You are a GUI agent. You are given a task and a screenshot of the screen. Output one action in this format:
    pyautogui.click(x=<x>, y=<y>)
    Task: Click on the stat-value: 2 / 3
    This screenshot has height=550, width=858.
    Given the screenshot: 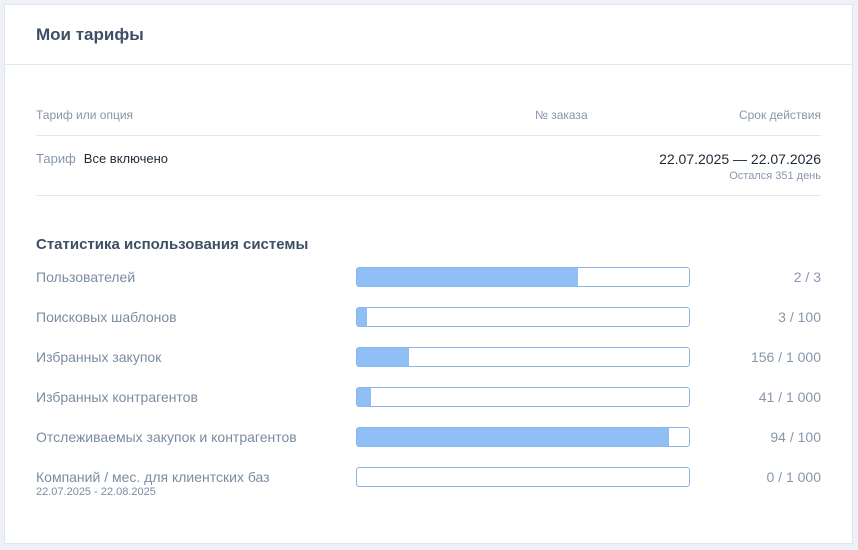 What is the action you would take?
    pyautogui.click(x=807, y=277)
    